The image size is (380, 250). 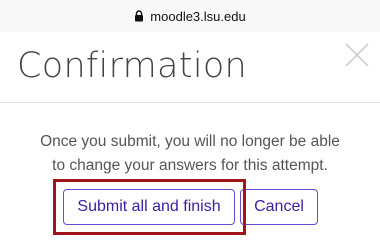 I want to click on browser-url-bar: moodle3.lsu.edu, so click(x=190, y=16).